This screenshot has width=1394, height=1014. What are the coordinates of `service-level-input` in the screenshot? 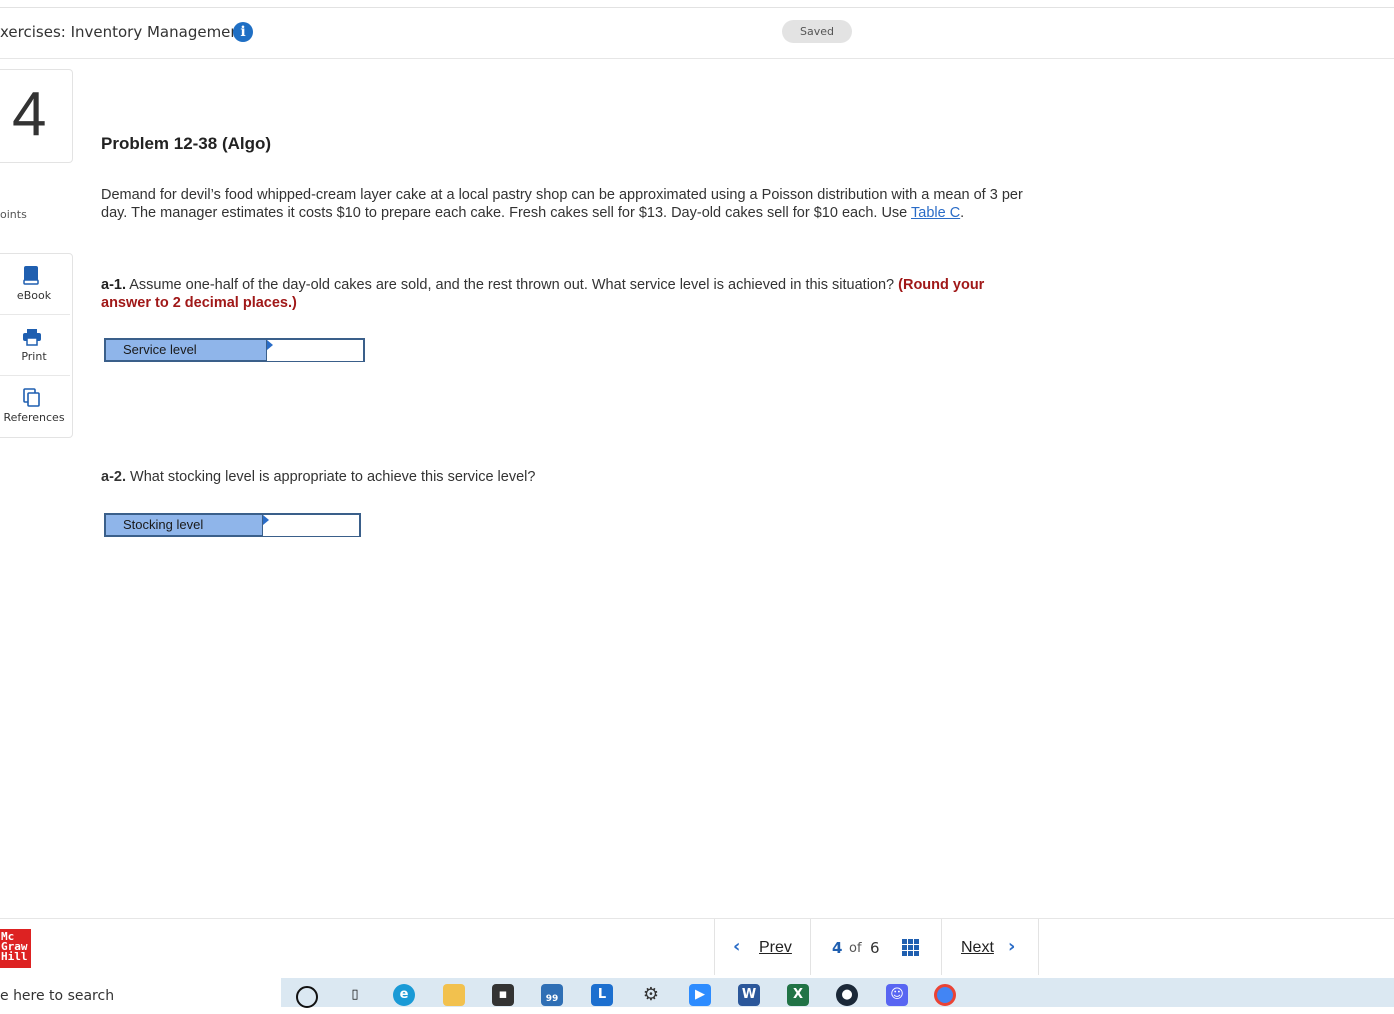 It's located at (315, 350).